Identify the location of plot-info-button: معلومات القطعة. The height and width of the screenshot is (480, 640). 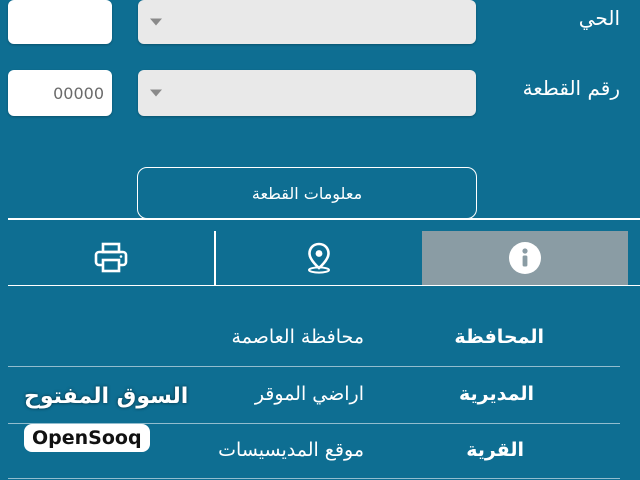
(307, 193).